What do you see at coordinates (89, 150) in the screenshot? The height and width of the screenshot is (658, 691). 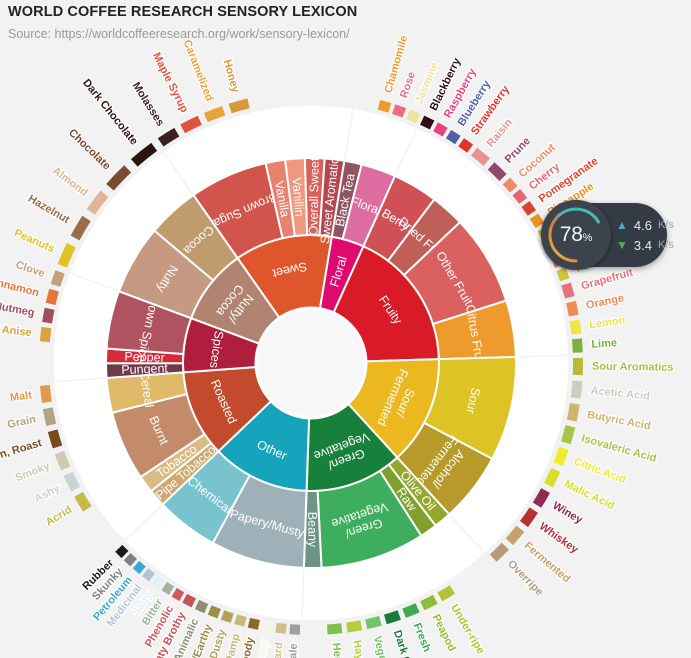 I see `leaf-label: Chocolate` at bounding box center [89, 150].